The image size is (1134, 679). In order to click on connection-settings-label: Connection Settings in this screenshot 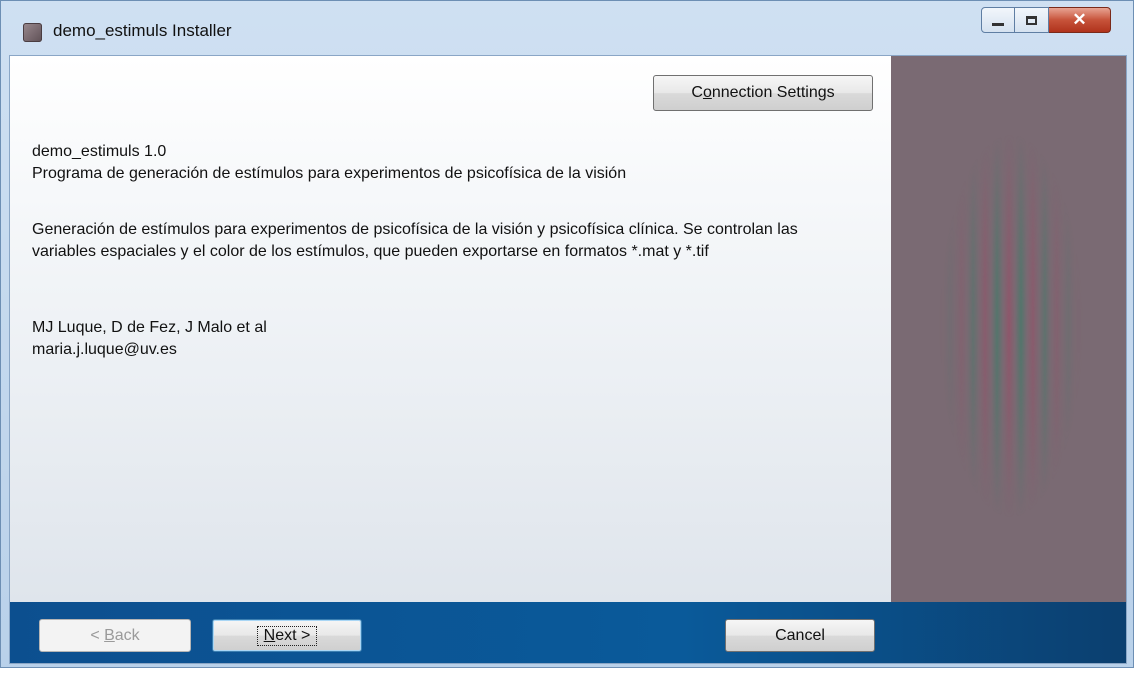, I will do `click(763, 92)`.